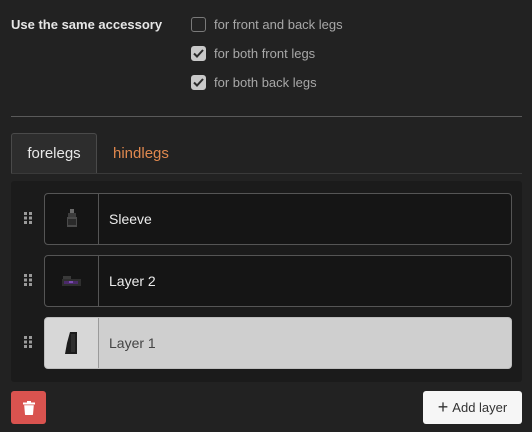 The height and width of the screenshot is (432, 532). I want to click on tab-forelegs: forelegs, so click(54, 153).